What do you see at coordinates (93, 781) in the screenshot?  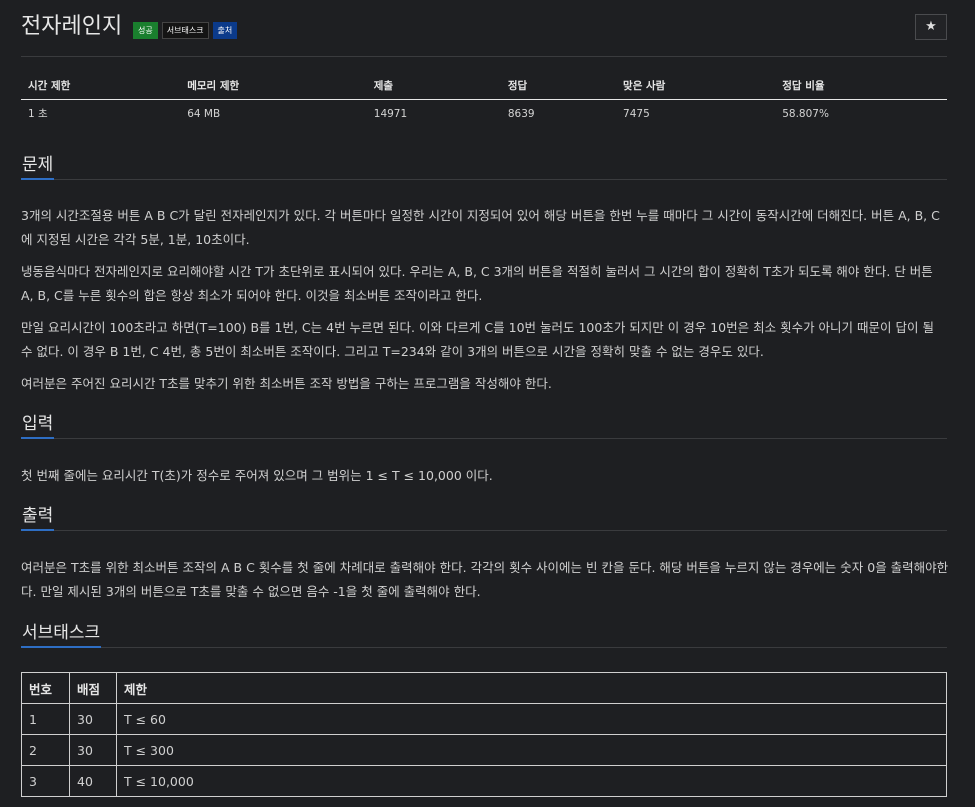 I see `subtask-score: 40` at bounding box center [93, 781].